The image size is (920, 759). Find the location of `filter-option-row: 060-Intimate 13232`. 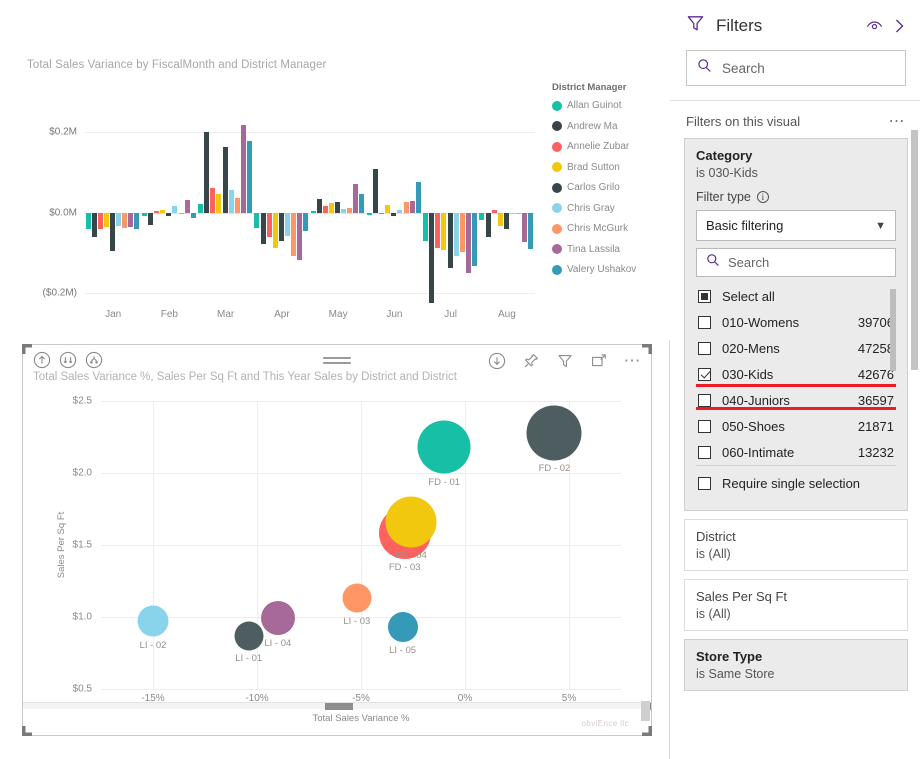

filter-option-row: 060-Intimate 13232 is located at coordinates (796, 450).